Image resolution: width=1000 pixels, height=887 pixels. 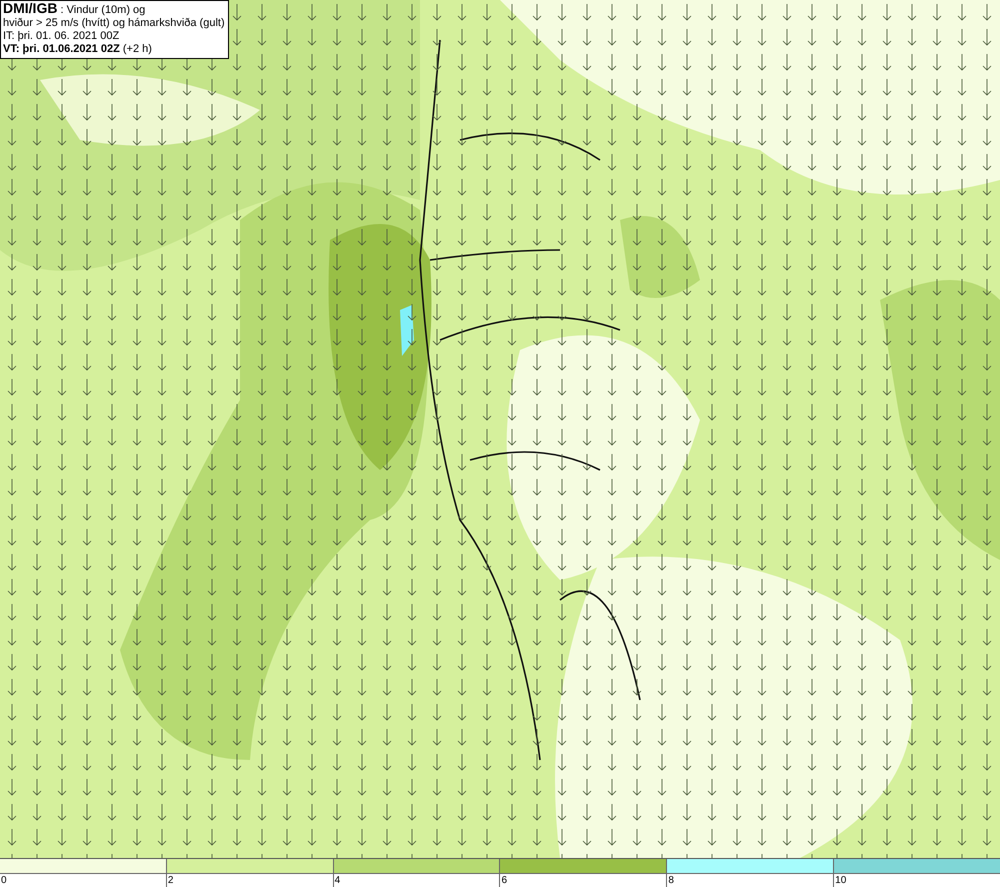 I want to click on legend-label: 6, so click(x=504, y=880).